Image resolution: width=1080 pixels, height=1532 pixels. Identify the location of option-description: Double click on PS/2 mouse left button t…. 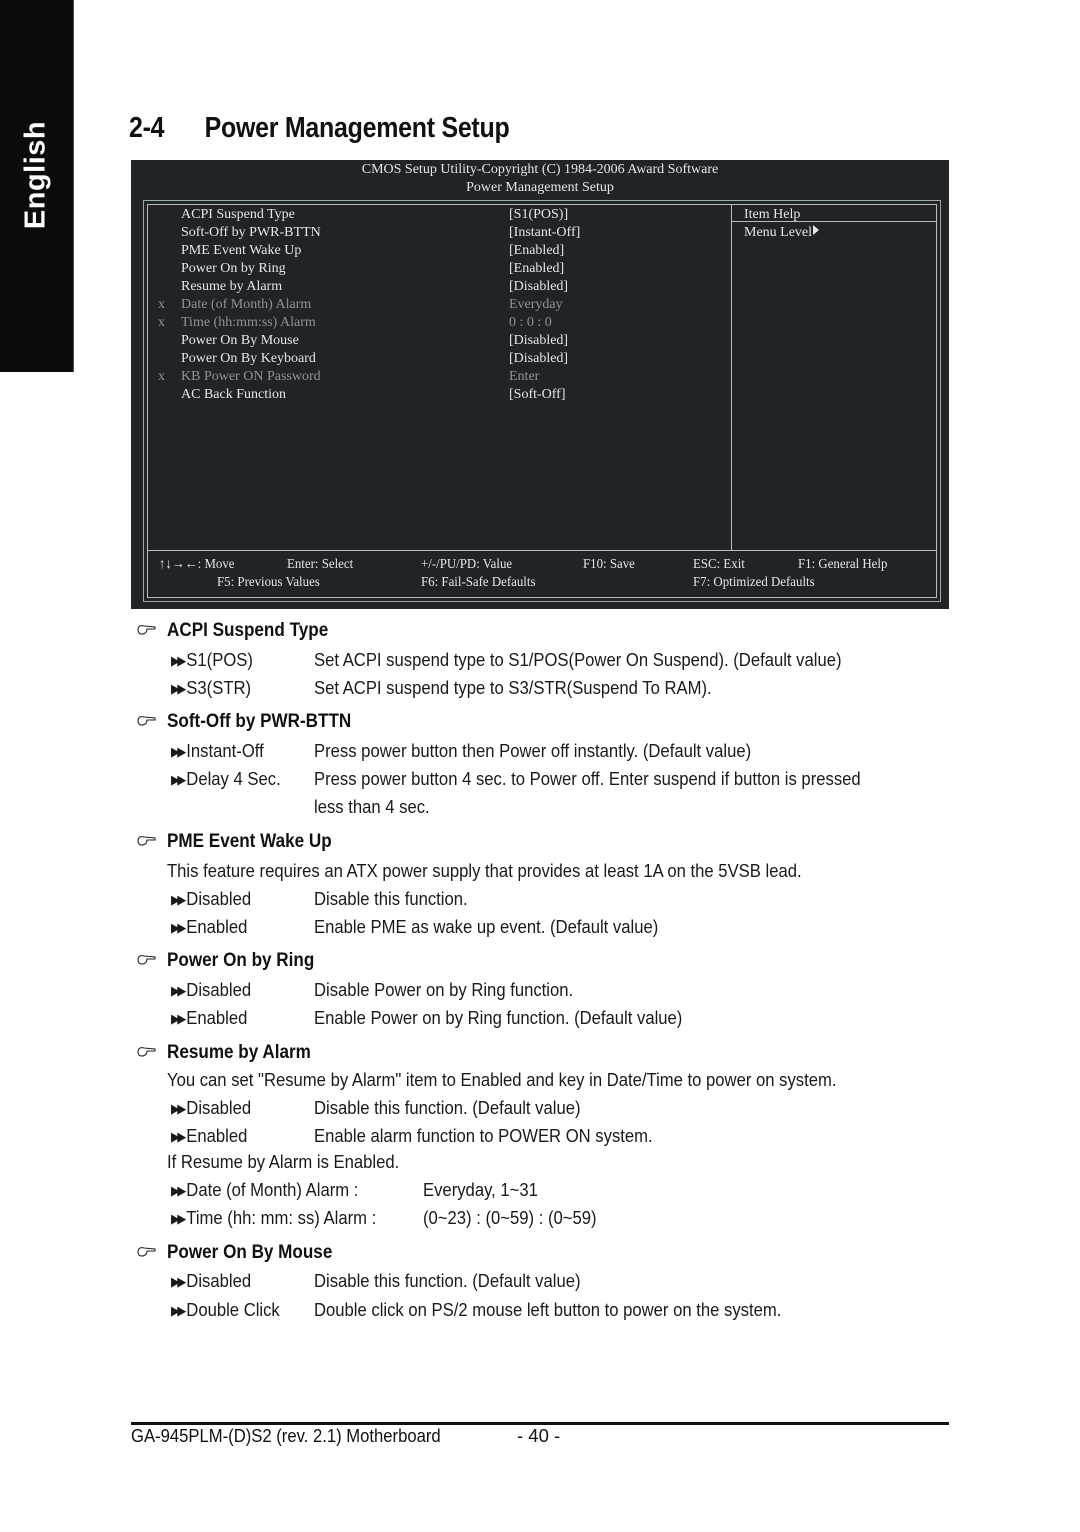
(548, 1309).